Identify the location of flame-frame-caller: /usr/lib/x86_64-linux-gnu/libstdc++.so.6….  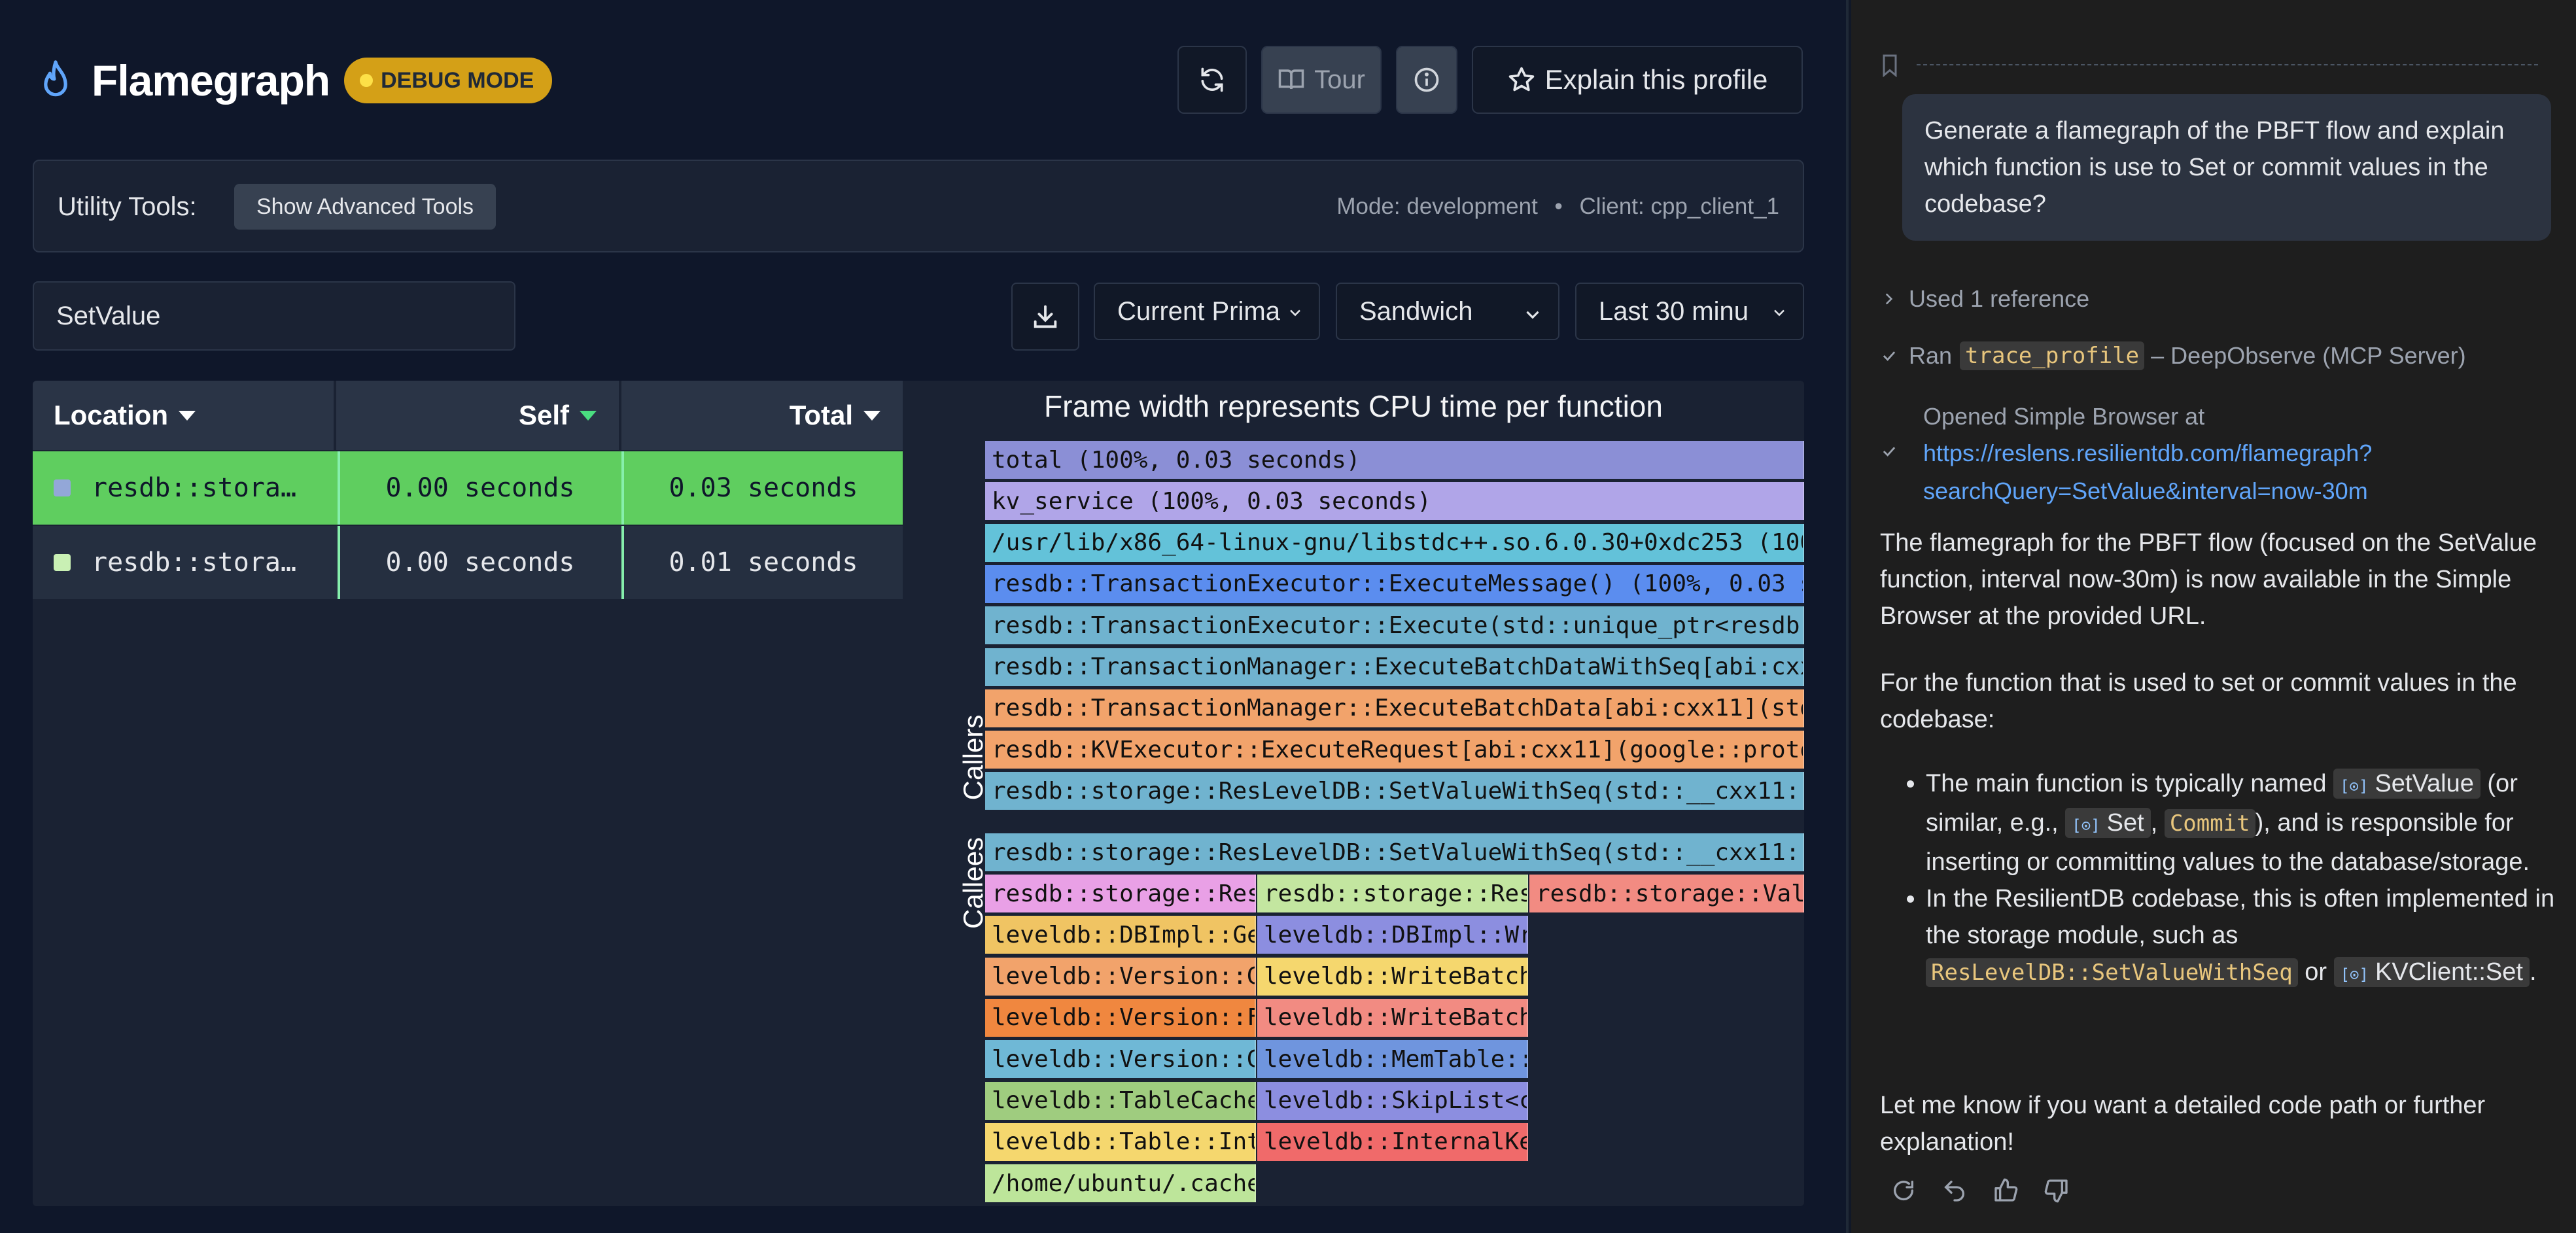
(1394, 542).